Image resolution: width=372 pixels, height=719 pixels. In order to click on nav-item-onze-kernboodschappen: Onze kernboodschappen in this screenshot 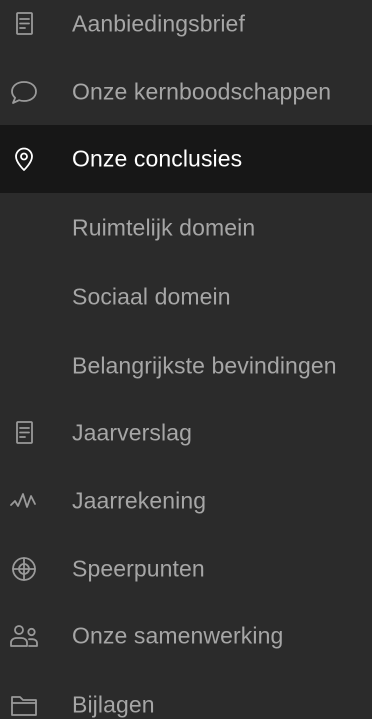, I will do `click(186, 92)`.